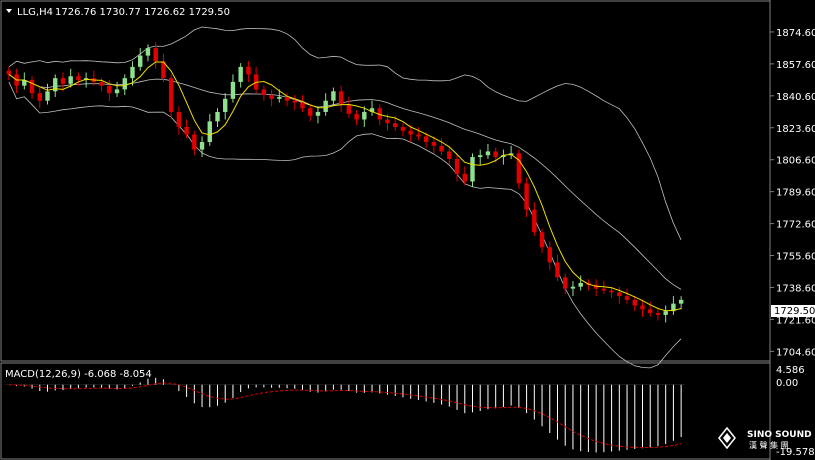  I want to click on price-tick-label: 1840.60, so click(795, 97).